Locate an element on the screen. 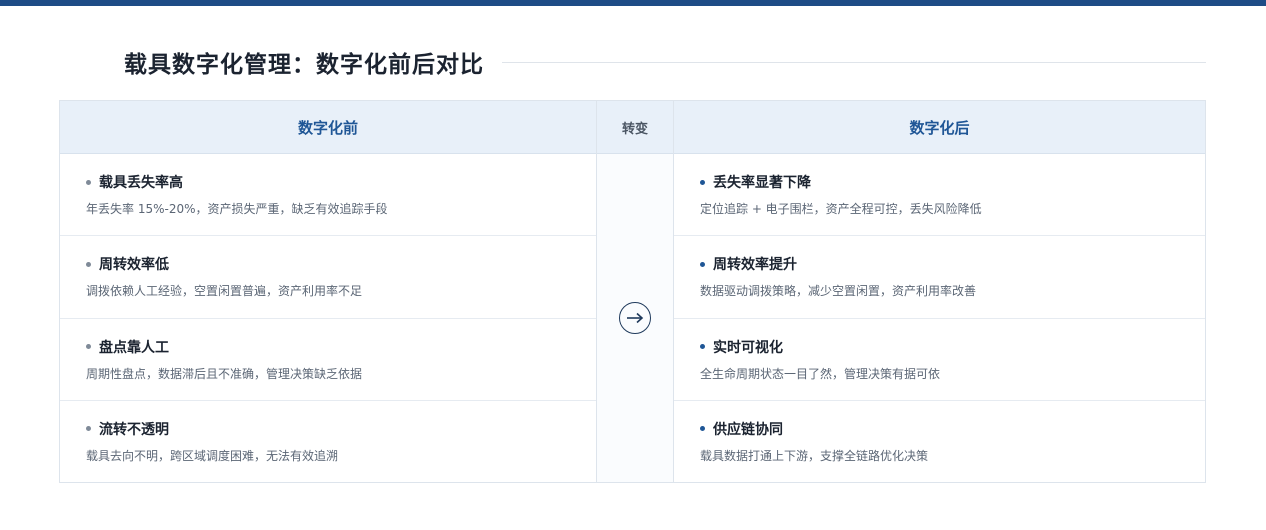 This screenshot has height=530, width=1266. before-row: 流转不透明 载具去向不明，跨区域调度困难，无法有效追溯 is located at coordinates (328, 441).